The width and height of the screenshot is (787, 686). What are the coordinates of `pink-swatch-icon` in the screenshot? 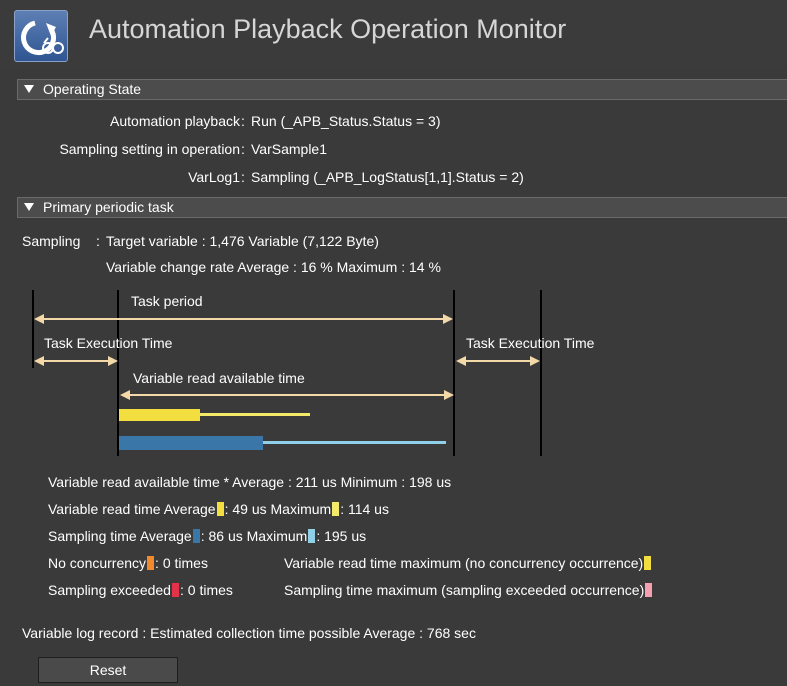 It's located at (649, 590).